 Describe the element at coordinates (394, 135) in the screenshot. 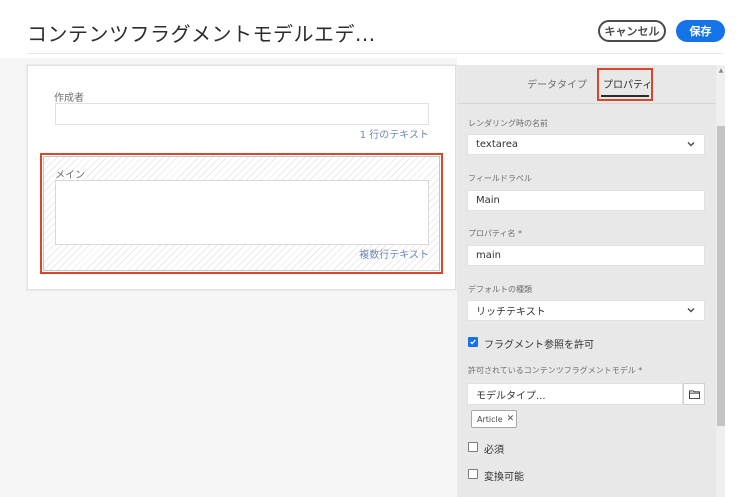

I see `author-field-type: 1 行のテキスト` at that location.